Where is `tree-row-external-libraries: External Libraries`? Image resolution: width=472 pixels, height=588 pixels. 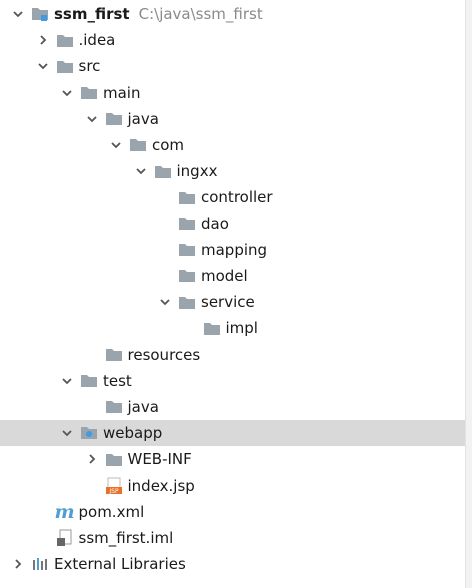
tree-row-external-libraries: External Libraries is located at coordinates (233, 564).